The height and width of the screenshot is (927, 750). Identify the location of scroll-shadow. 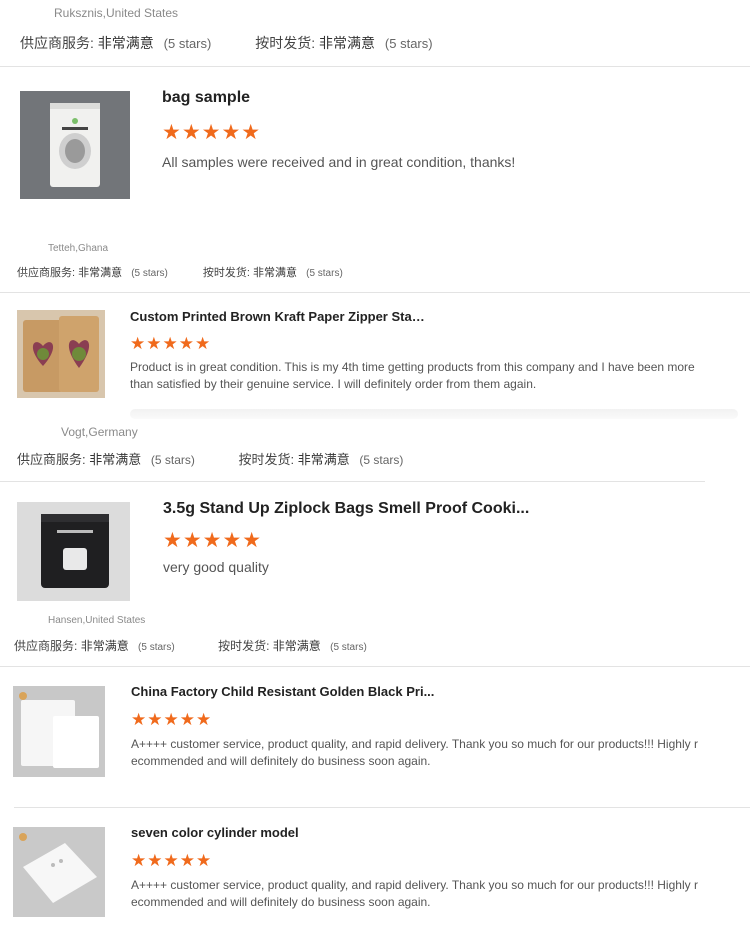
(434, 414).